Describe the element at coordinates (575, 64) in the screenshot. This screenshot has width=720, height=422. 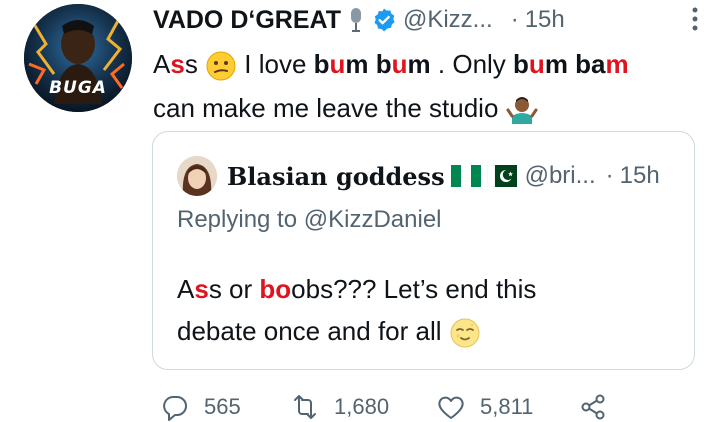
I see `text-segment: m ba` at that location.